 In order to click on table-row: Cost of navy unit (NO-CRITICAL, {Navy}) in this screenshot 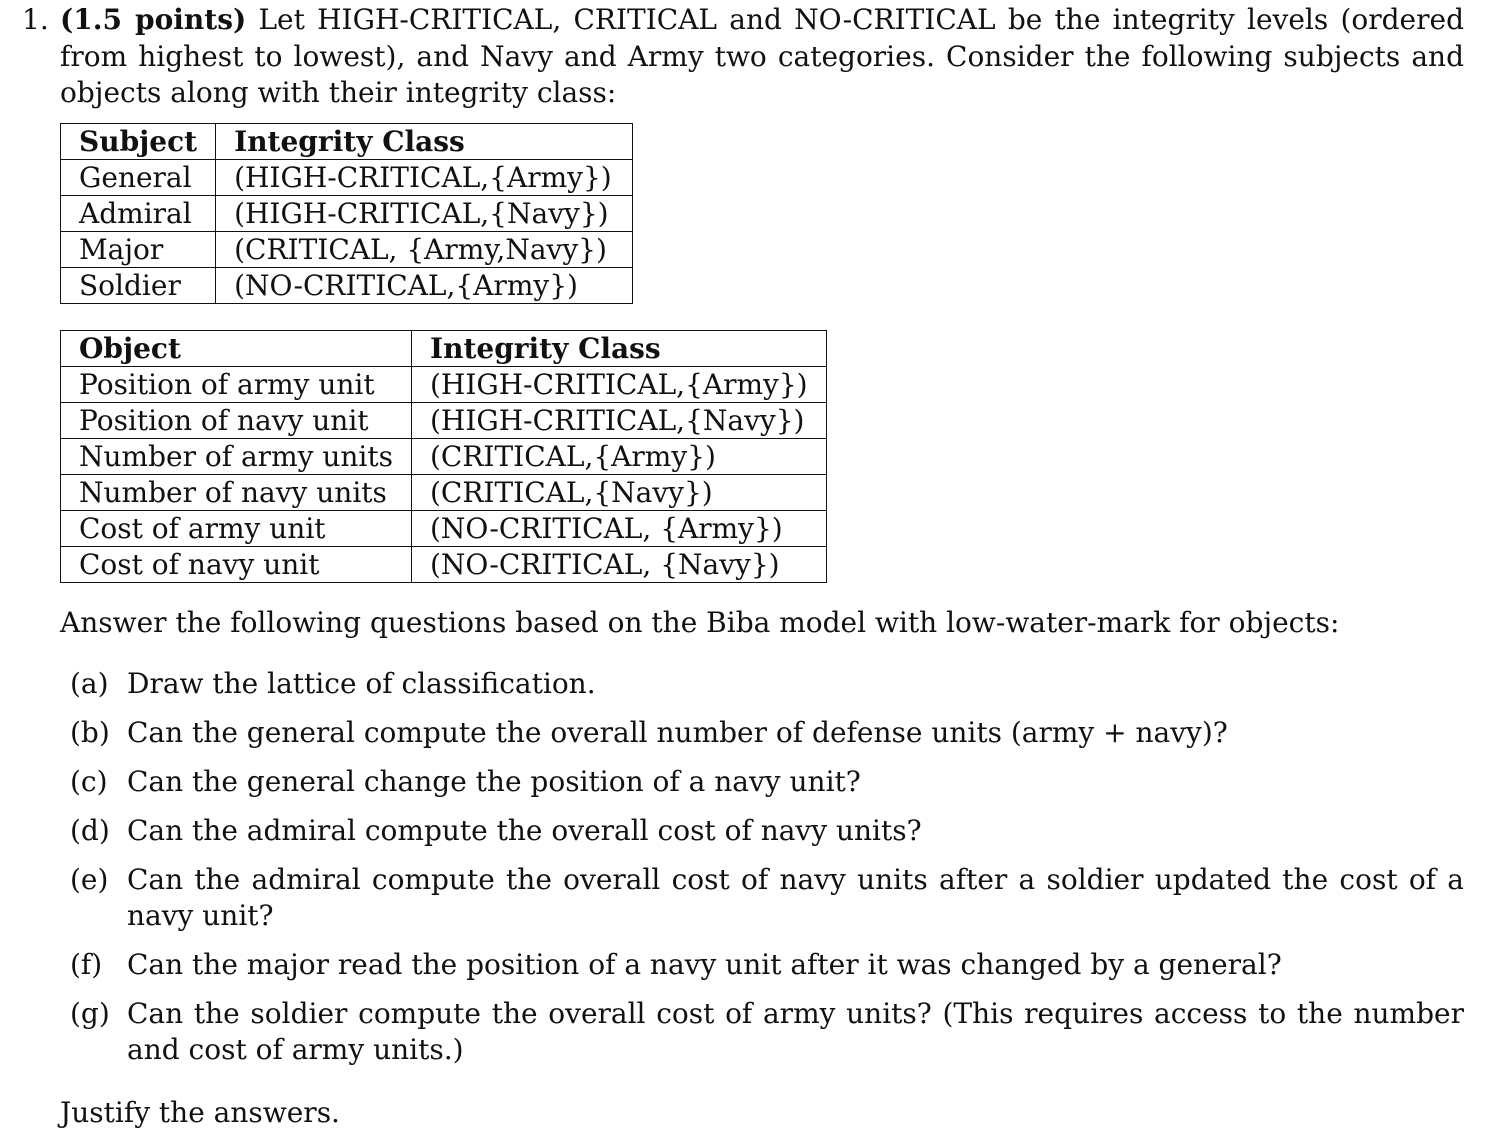, I will do `click(443, 564)`.